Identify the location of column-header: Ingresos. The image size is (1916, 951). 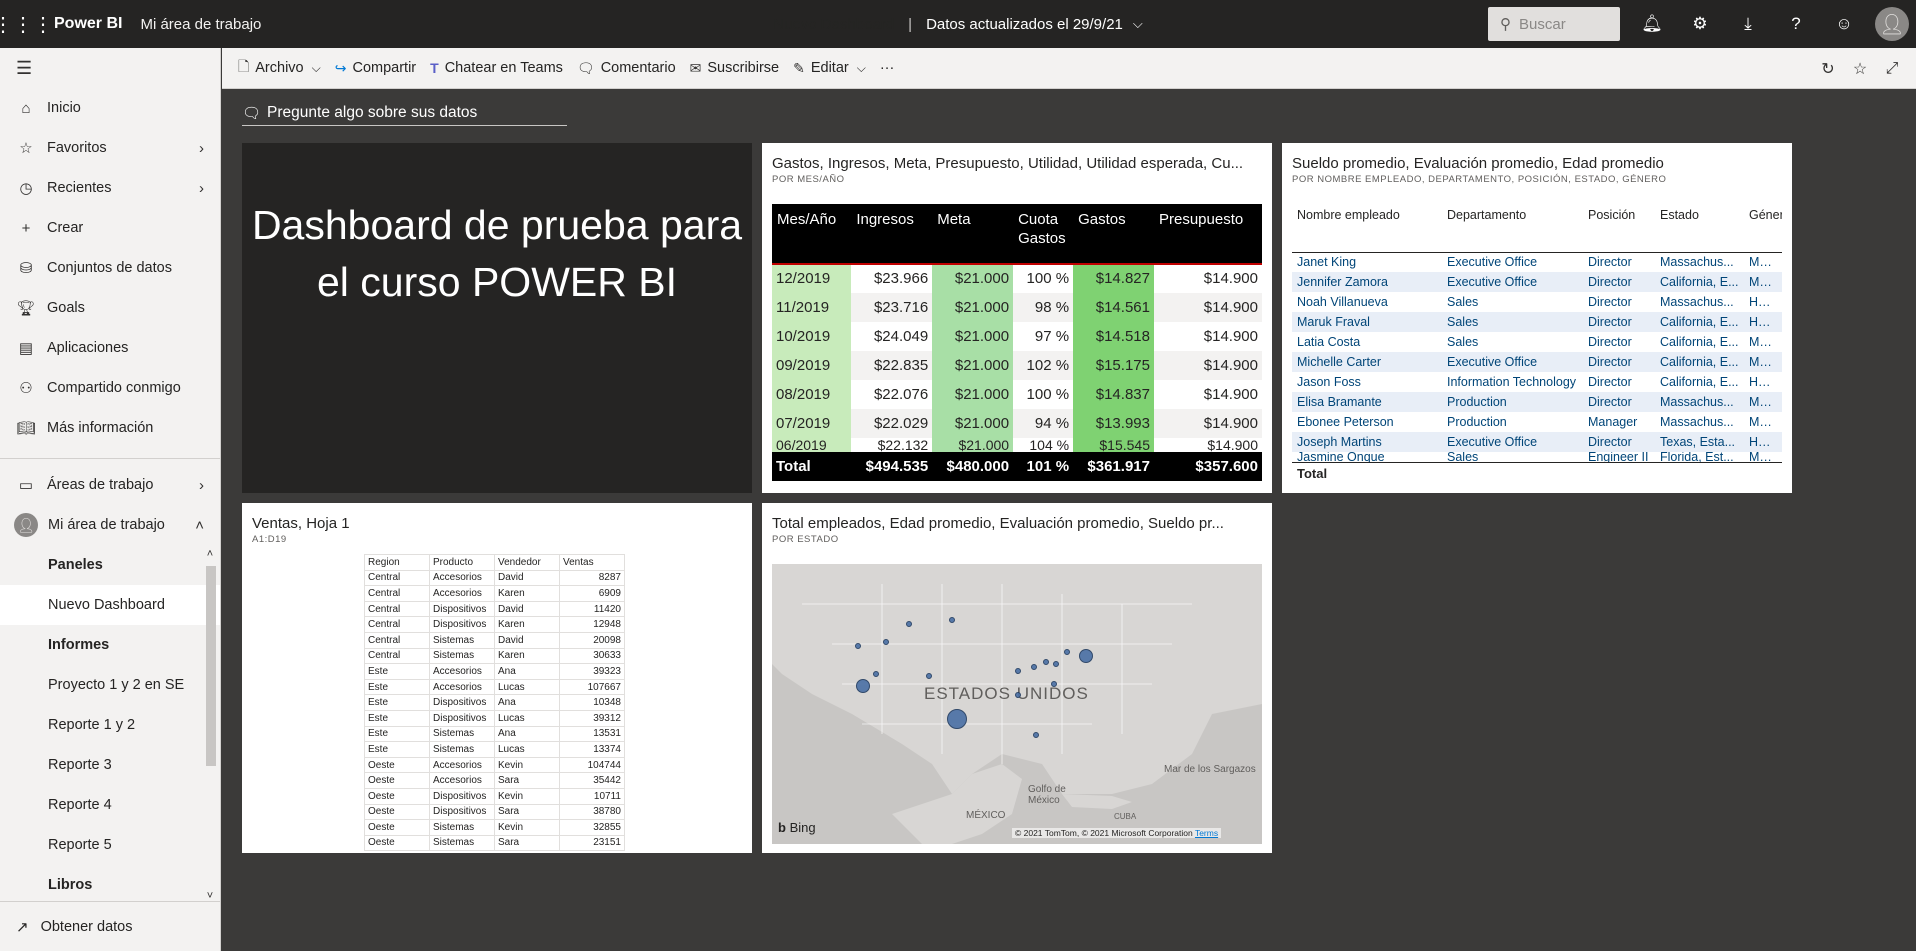
(892, 234).